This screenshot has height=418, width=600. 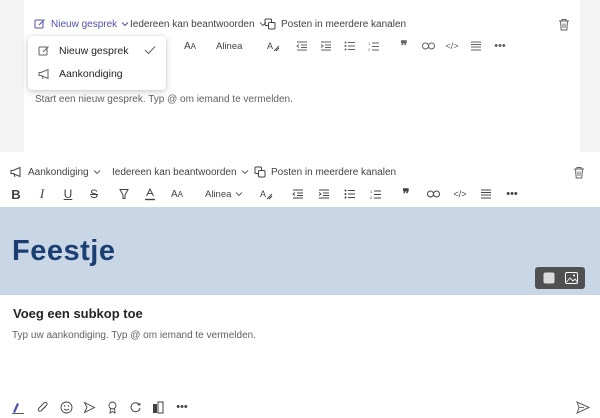 I want to click on compose-actions-bar: •••, so click(x=300, y=408).